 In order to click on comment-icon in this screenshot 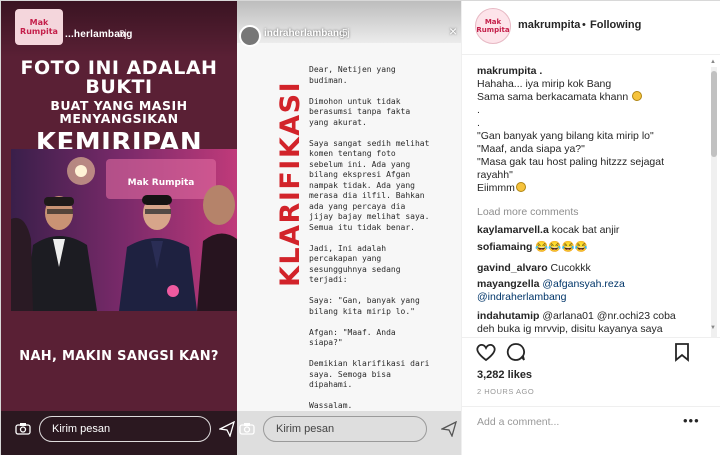, I will do `click(516, 352)`.